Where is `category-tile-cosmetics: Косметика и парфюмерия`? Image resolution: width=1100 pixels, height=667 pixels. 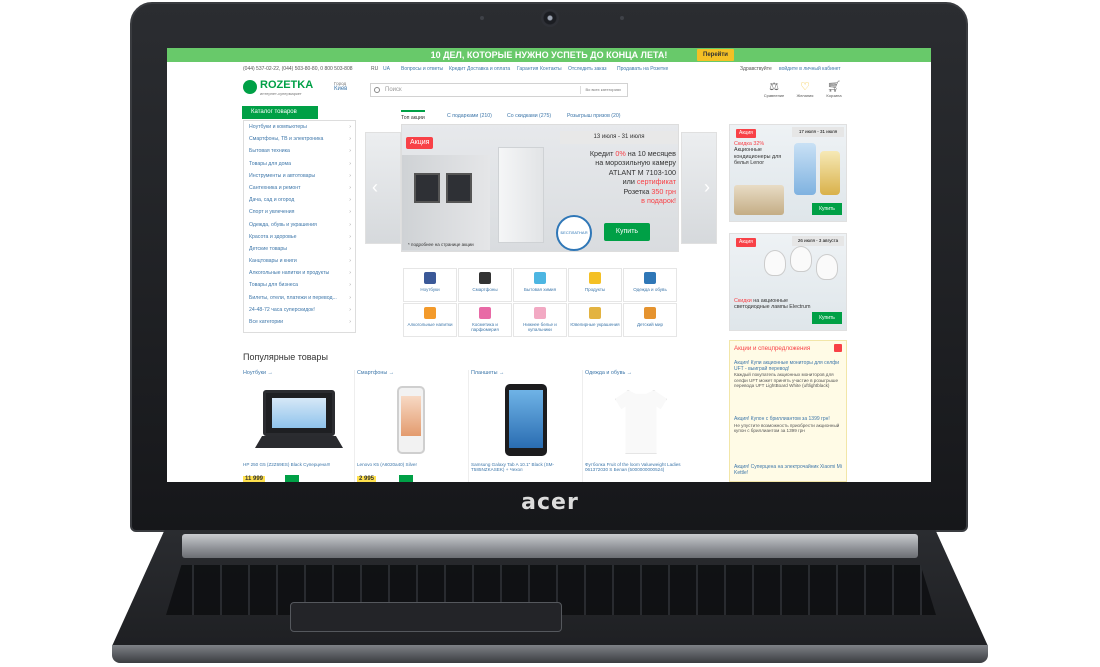 category-tile-cosmetics: Косметика и парфюмерия is located at coordinates (485, 320).